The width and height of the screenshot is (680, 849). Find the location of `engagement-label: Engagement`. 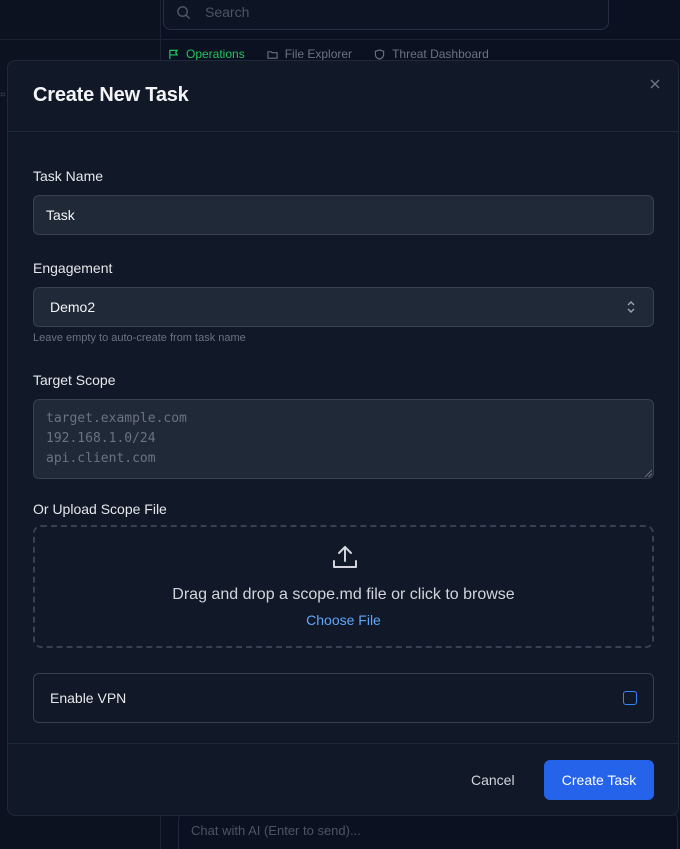

engagement-label: Engagement is located at coordinates (73, 268).